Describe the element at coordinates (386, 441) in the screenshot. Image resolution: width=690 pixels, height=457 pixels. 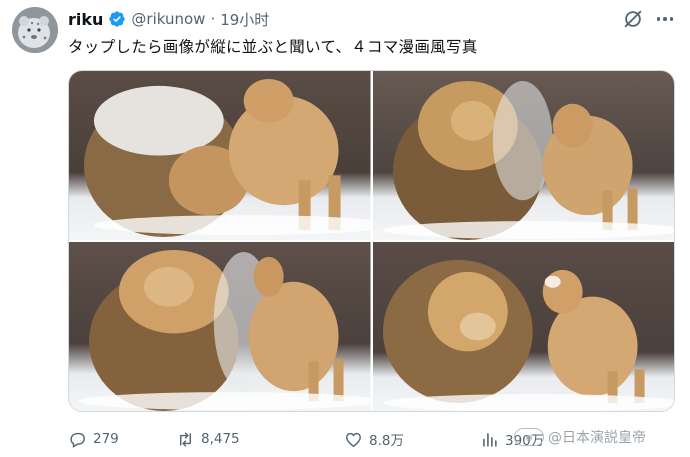
I see `like-count: 8.8万` at that location.